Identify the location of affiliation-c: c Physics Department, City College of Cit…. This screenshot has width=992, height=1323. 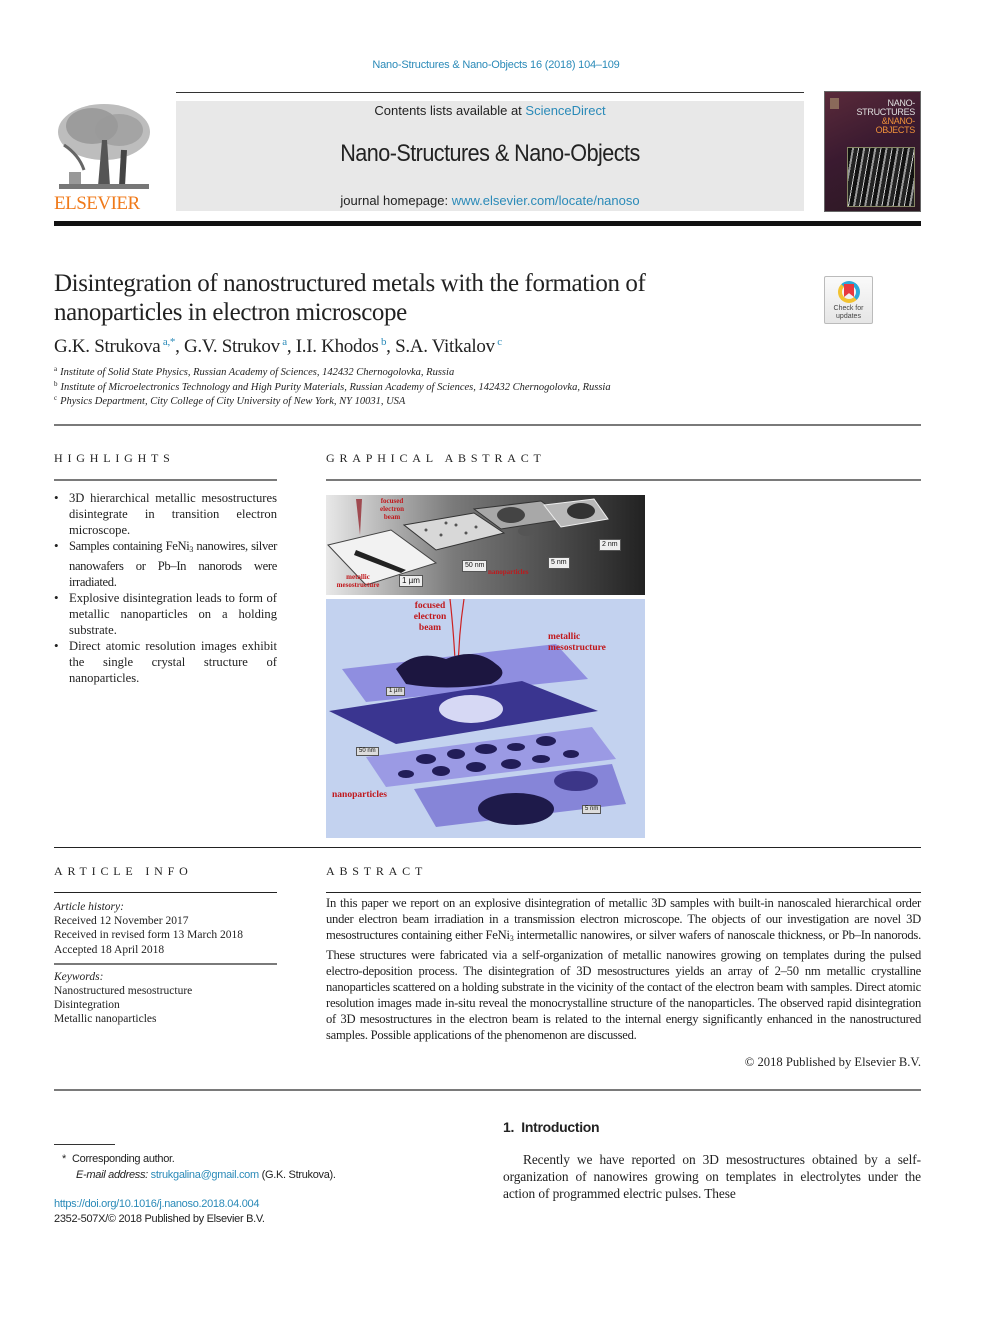
(444, 400).